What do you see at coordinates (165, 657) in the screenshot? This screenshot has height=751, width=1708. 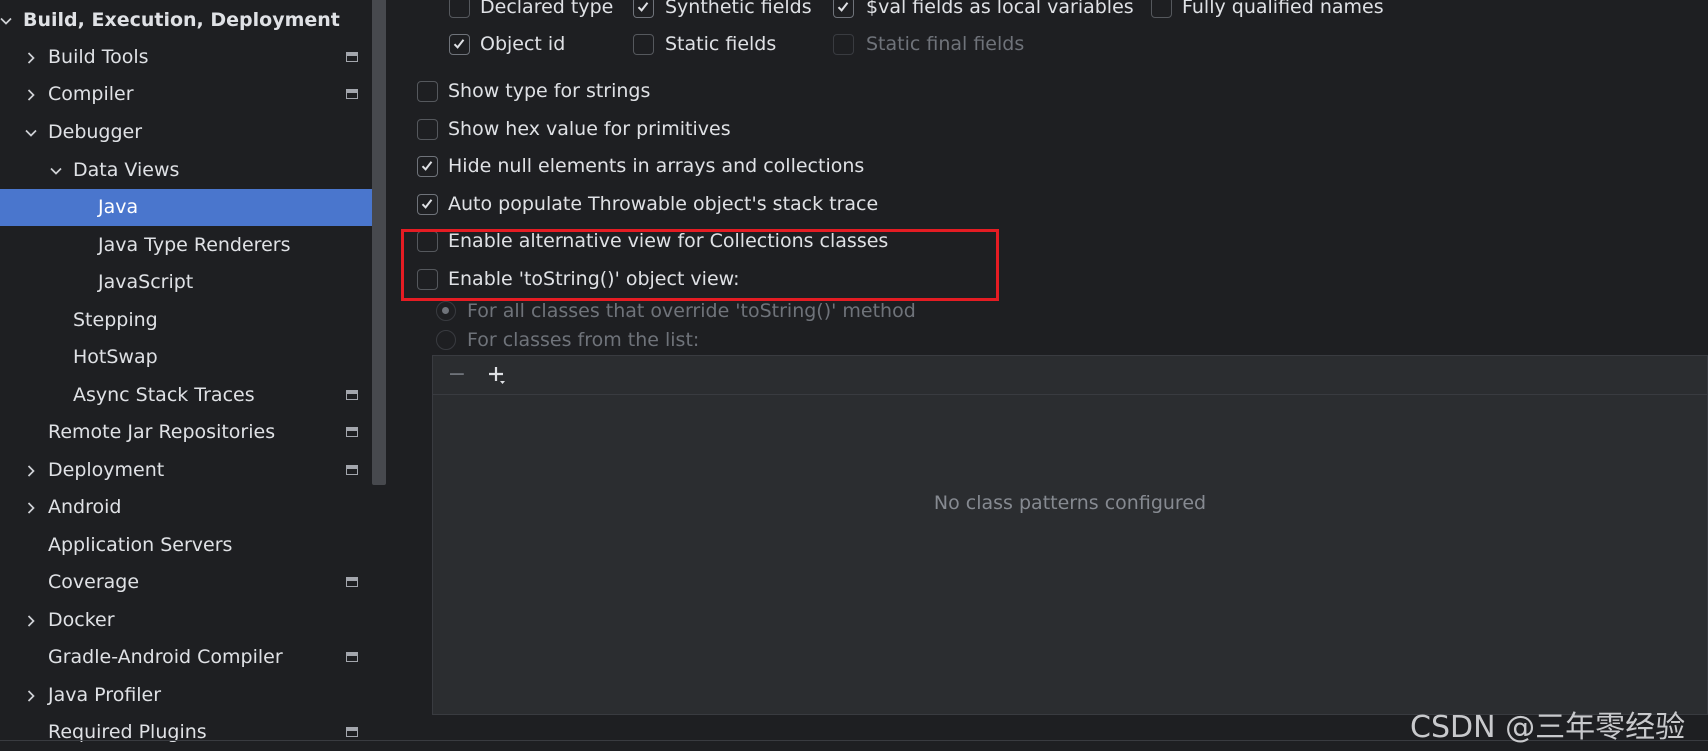 I see `tree-item-label: Gradle-Android Compiler` at bounding box center [165, 657].